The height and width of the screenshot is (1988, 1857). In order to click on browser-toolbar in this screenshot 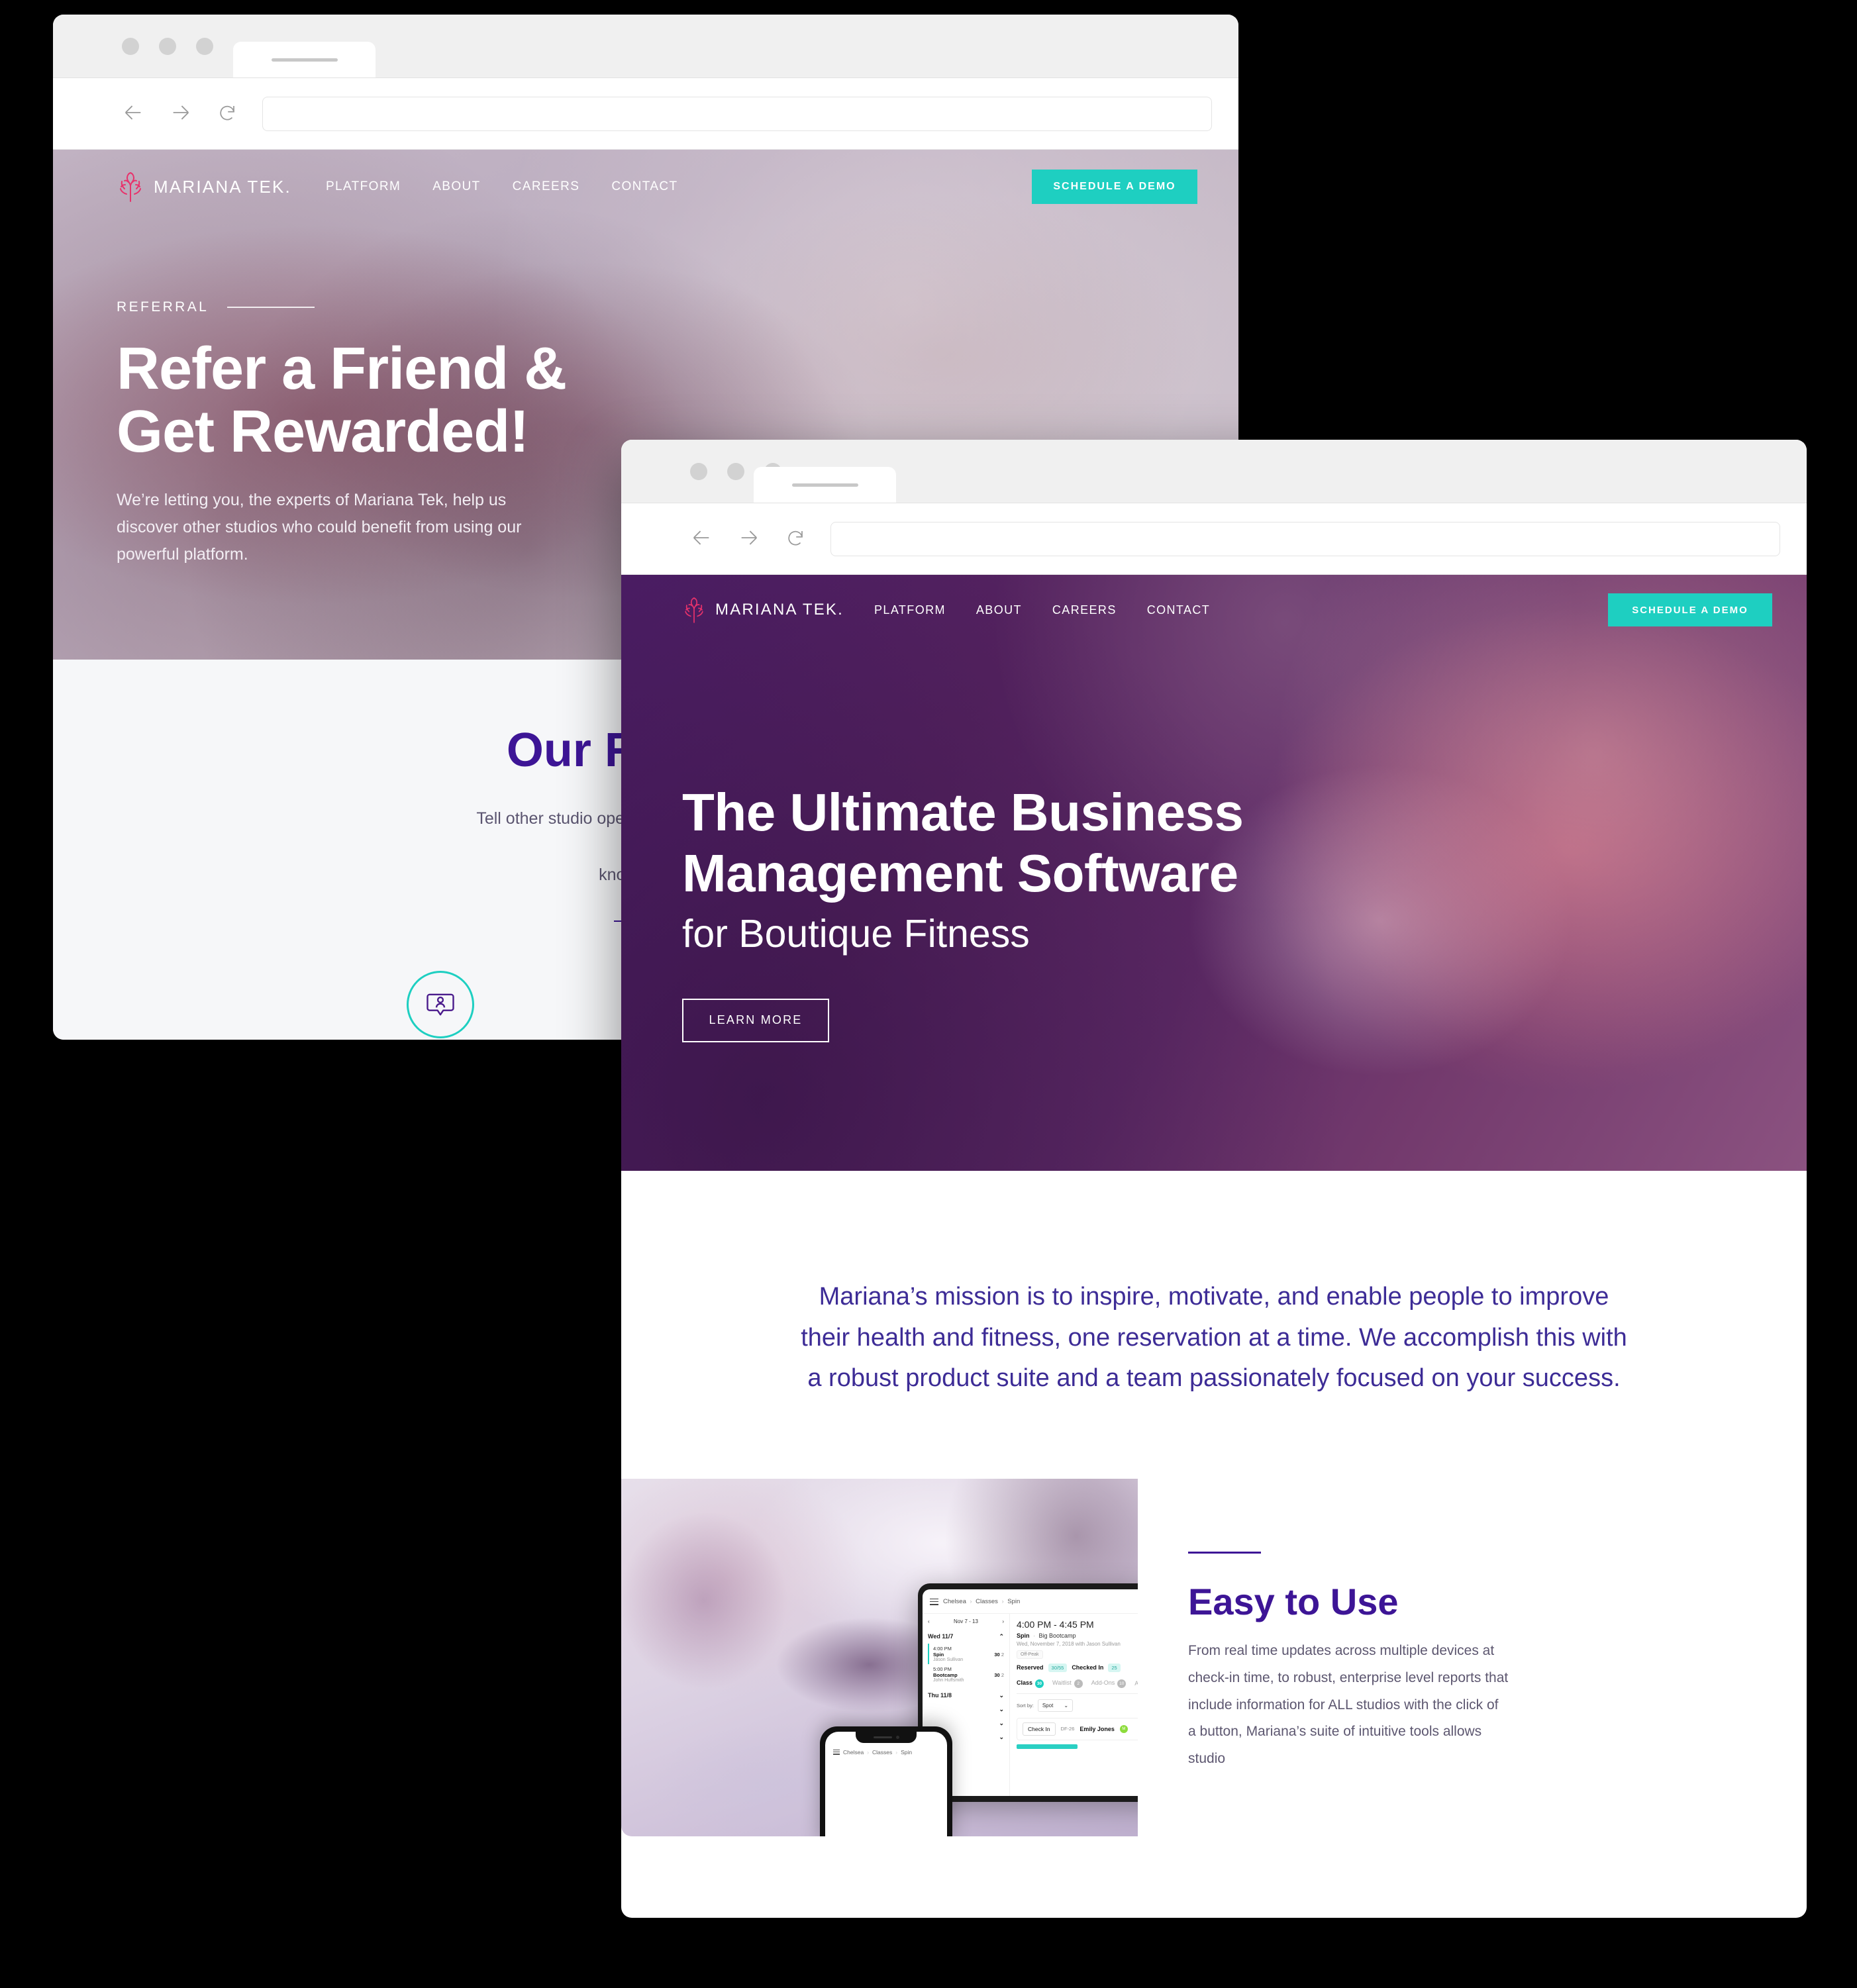, I will do `click(645, 114)`.